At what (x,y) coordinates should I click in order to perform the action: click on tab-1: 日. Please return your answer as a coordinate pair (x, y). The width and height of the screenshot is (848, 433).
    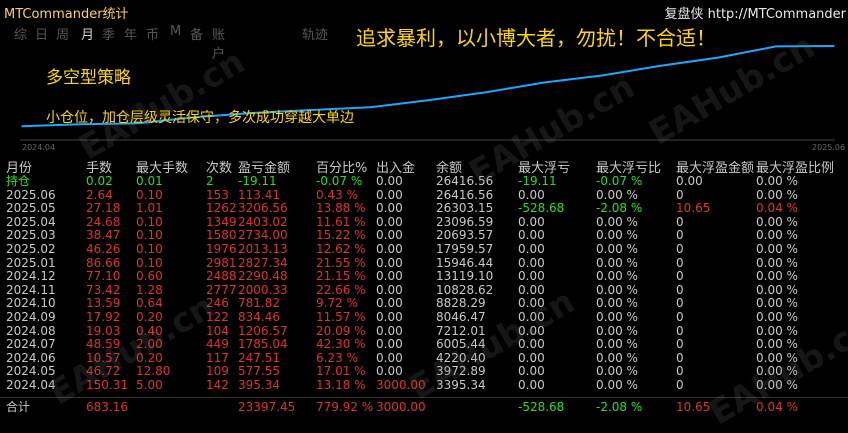
    Looking at the image, I should click on (41, 33).